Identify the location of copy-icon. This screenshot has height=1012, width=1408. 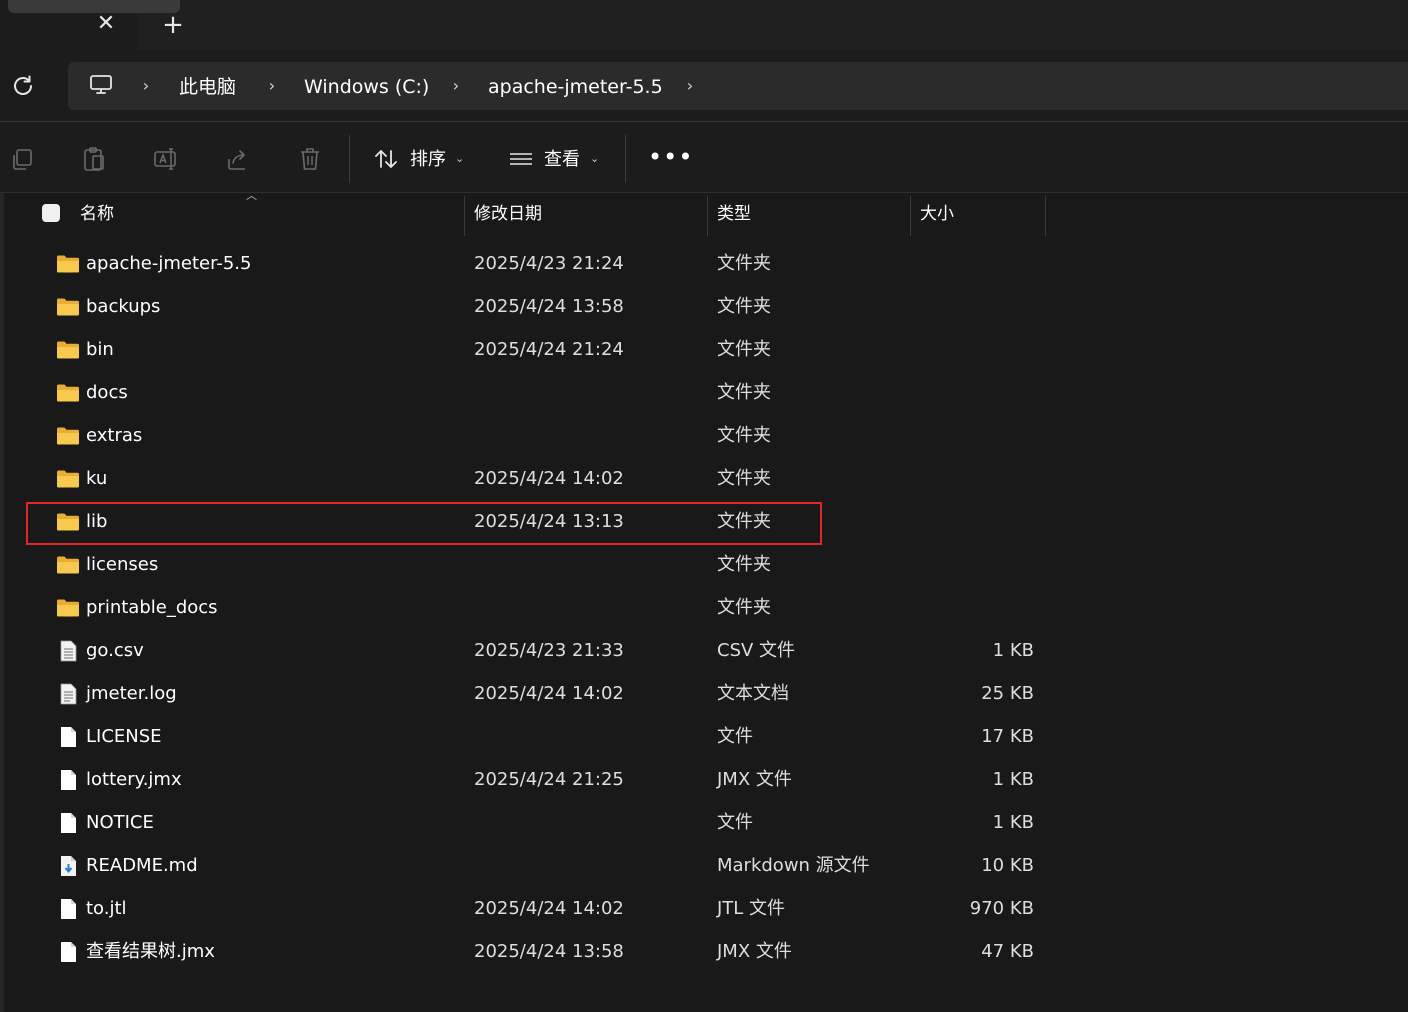
(23, 159).